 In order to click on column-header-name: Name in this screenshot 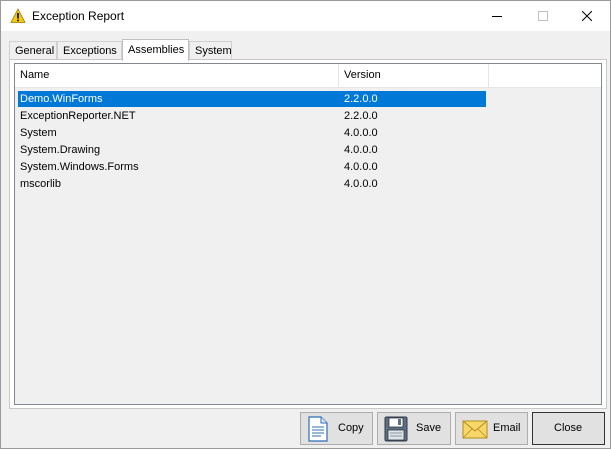, I will do `click(177, 75)`.